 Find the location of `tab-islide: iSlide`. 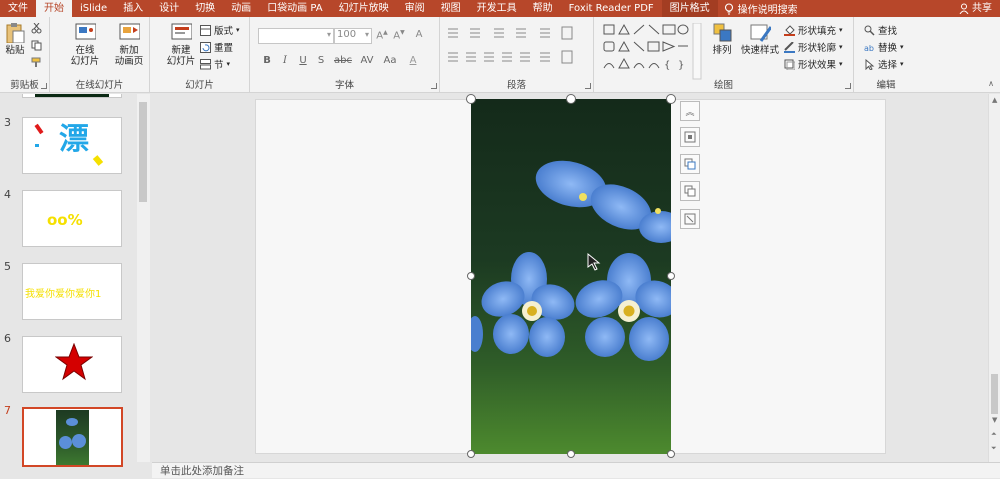

tab-islide: iSlide is located at coordinates (93, 8).